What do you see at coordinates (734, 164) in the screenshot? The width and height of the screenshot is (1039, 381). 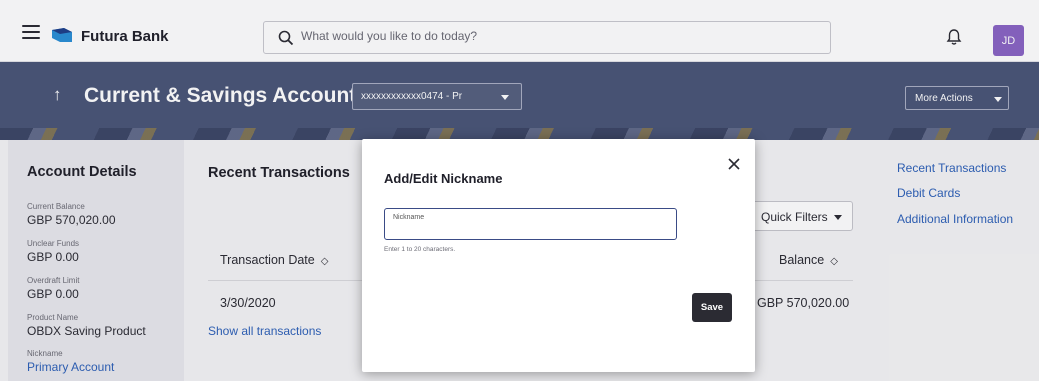 I see `close-icon` at bounding box center [734, 164].